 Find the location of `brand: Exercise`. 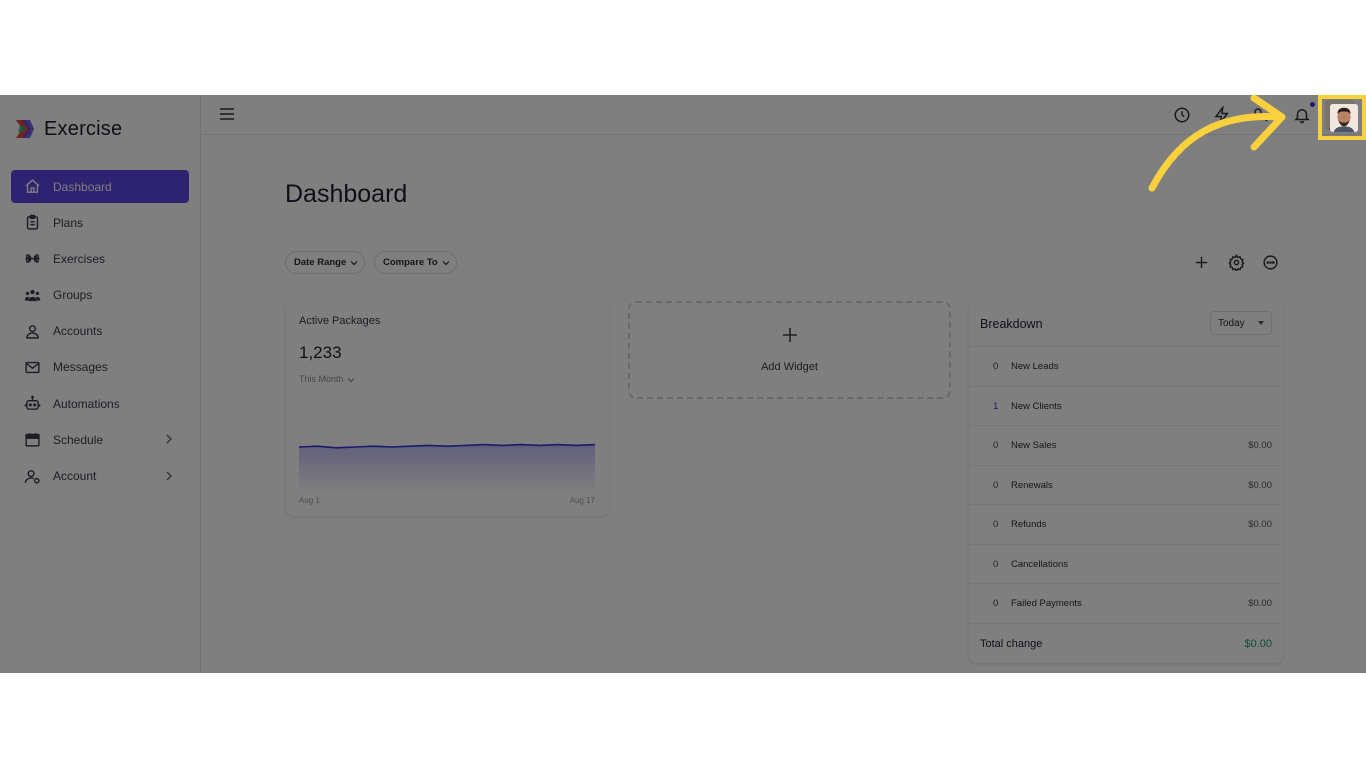

brand: Exercise is located at coordinates (68, 129).